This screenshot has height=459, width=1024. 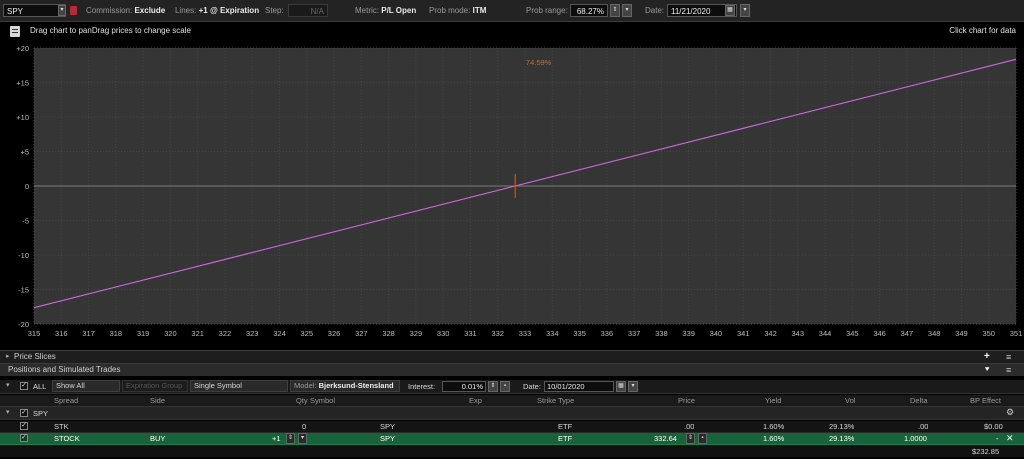 I want to click on col-strike: Strike, so click(x=546, y=400).